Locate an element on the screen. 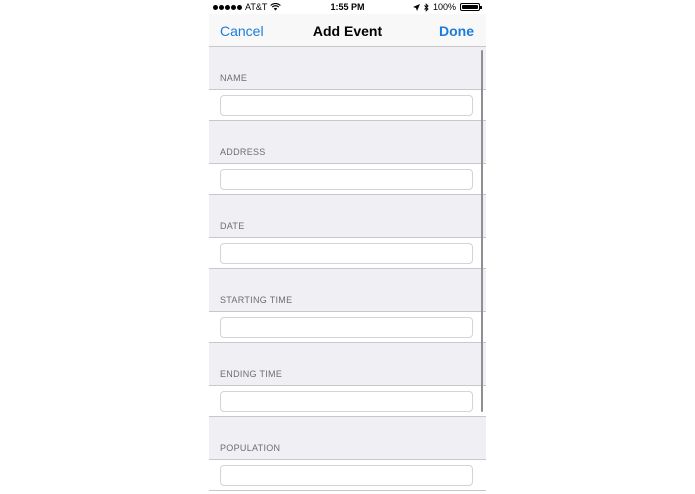 The height and width of the screenshot is (494, 695). section-field-starting-time is located at coordinates (347, 327).